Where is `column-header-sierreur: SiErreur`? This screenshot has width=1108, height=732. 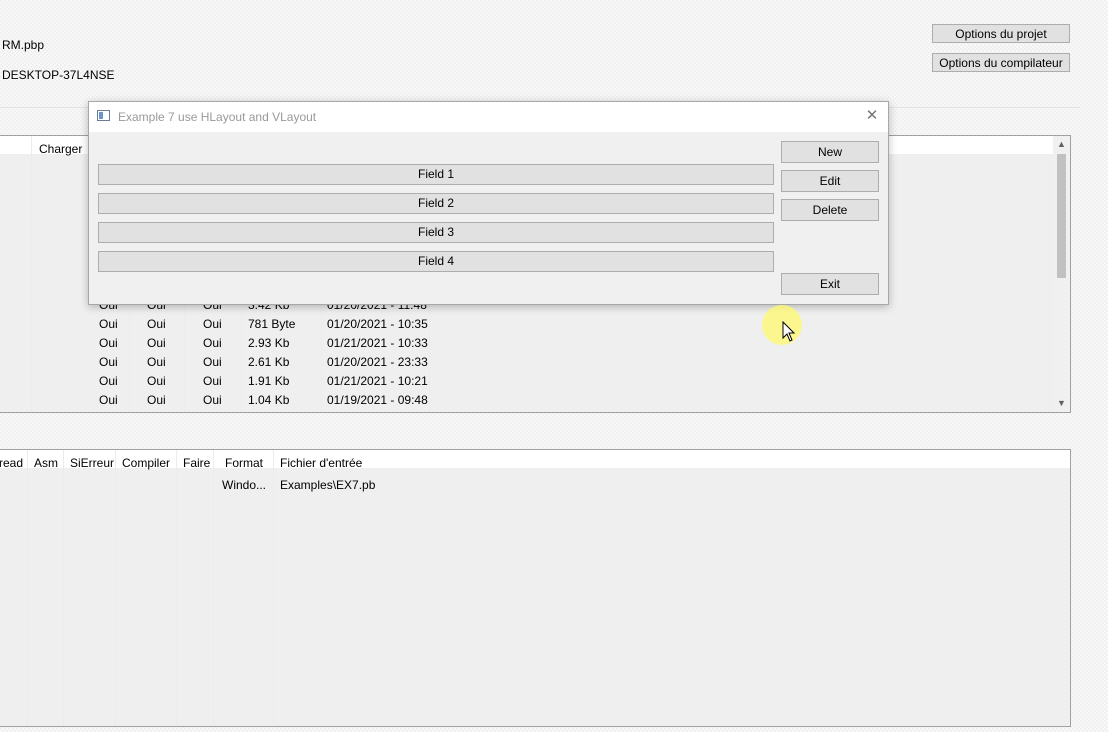
column-header-sierreur: SiErreur is located at coordinates (92, 463).